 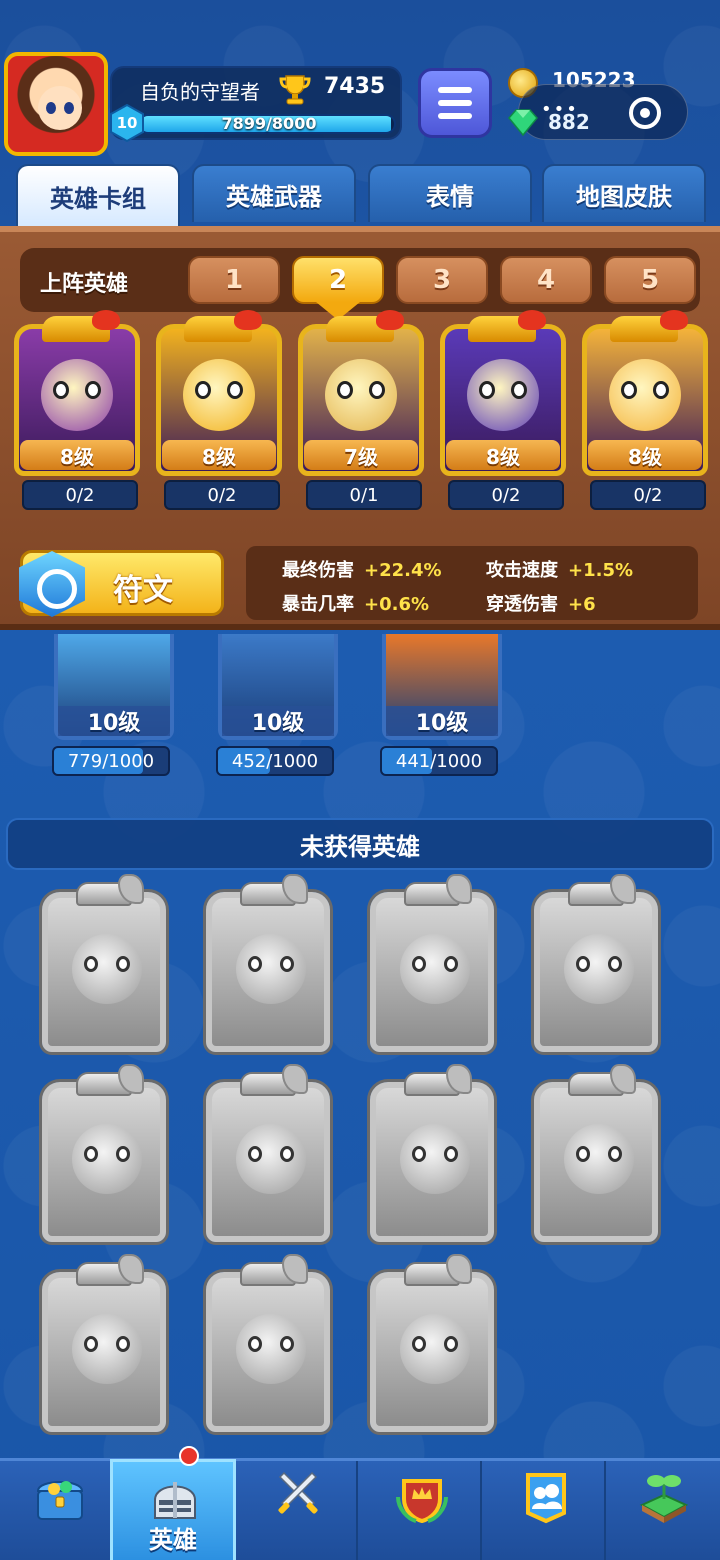 What do you see at coordinates (624, 193) in the screenshot?
I see `tab-map-skins: 地图皮肤` at bounding box center [624, 193].